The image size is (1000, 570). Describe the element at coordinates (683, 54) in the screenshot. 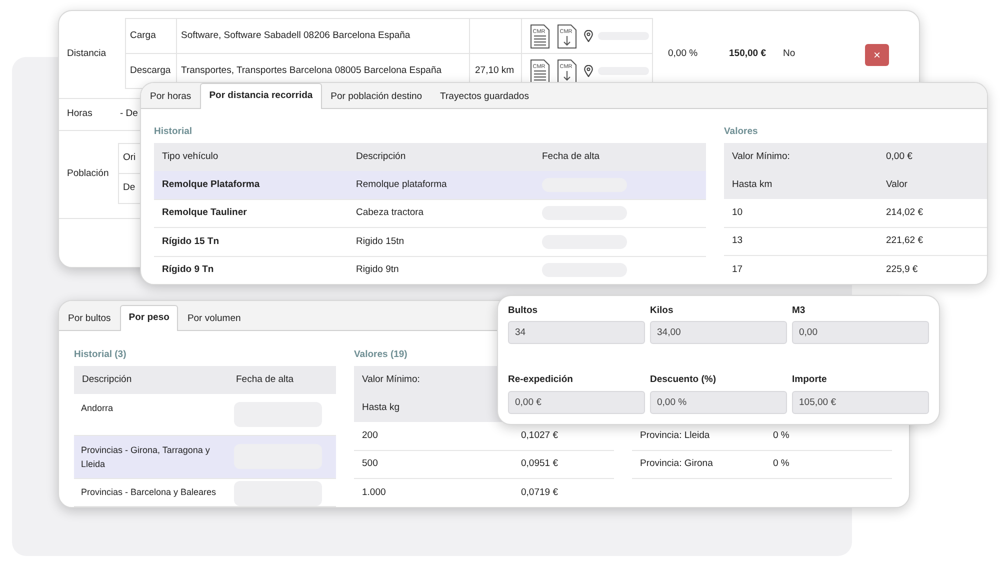

I see `percentage-text: 0,00 %` at that location.